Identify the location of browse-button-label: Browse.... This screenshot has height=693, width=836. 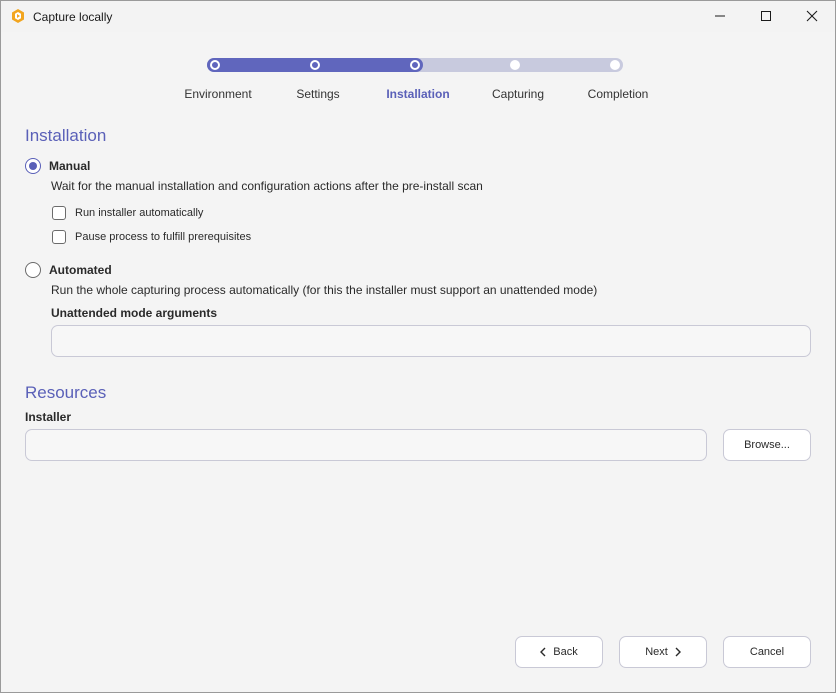
(767, 445).